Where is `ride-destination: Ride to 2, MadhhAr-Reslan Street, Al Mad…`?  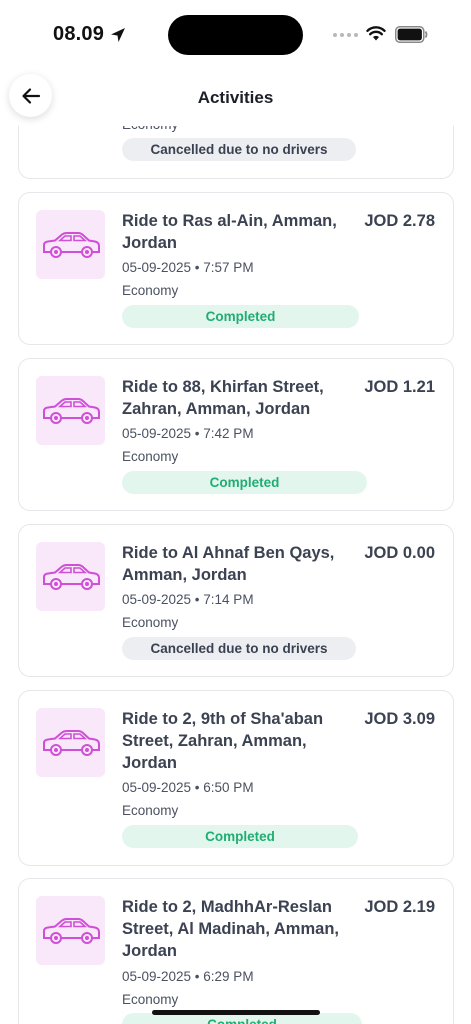 ride-destination: Ride to 2, MadhhAr-Reslan Street, Al Mad… is located at coordinates (230, 929).